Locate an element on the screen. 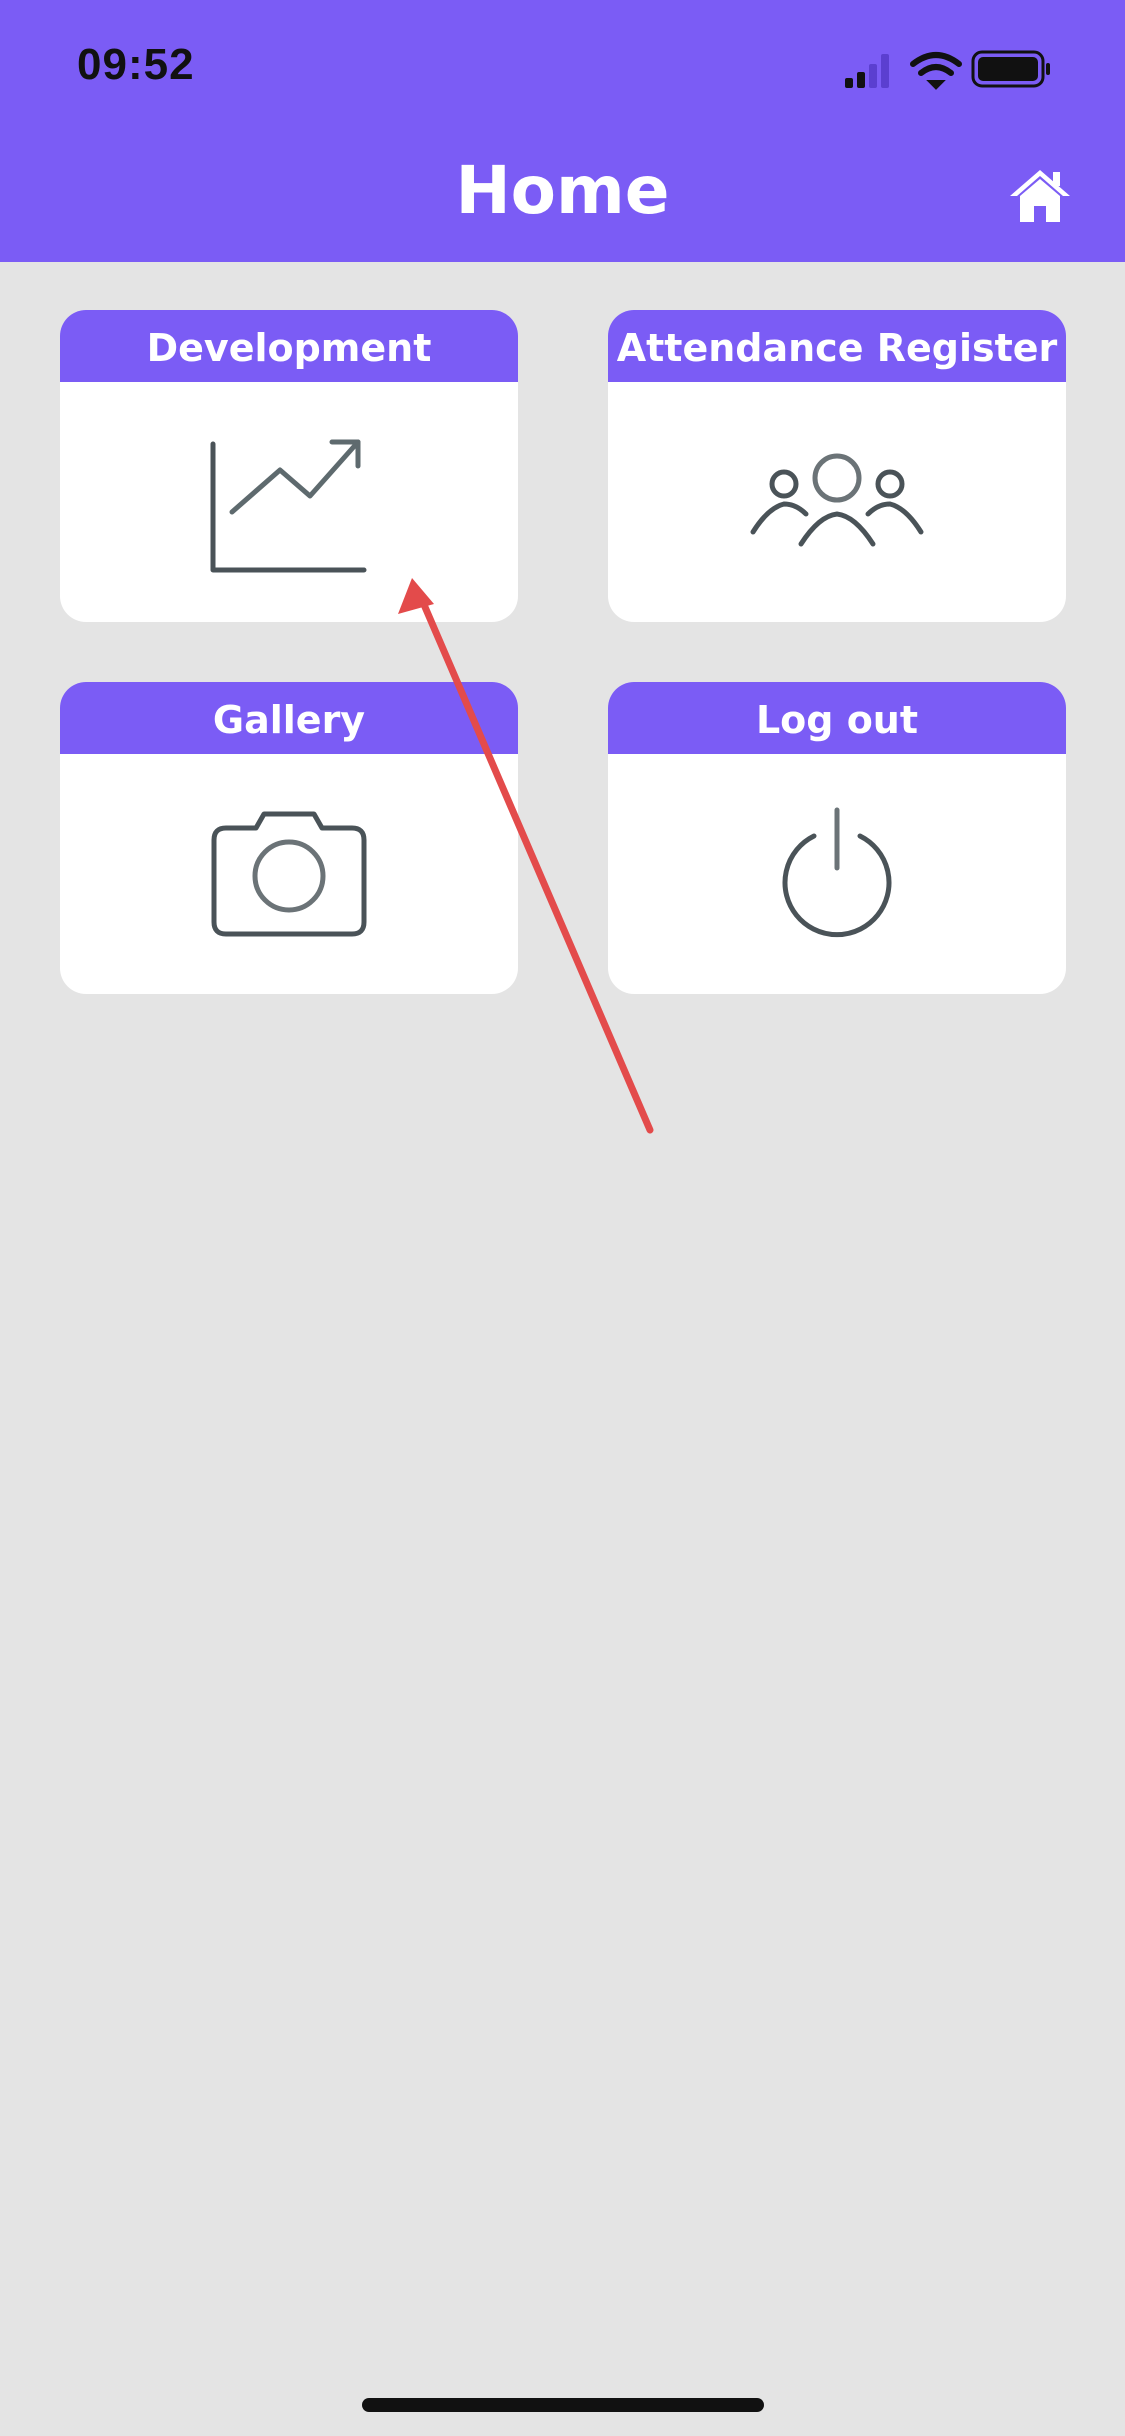 The width and height of the screenshot is (1125, 2436). tile-title: Development is located at coordinates (289, 346).